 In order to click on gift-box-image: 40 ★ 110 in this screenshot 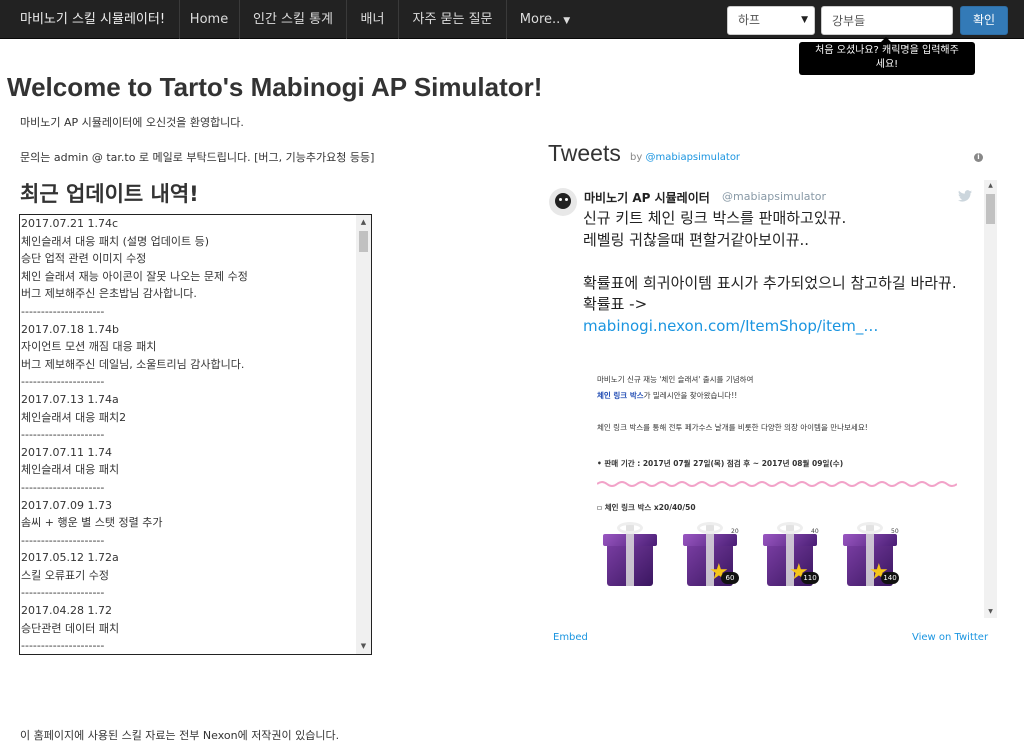, I will do `click(791, 554)`.